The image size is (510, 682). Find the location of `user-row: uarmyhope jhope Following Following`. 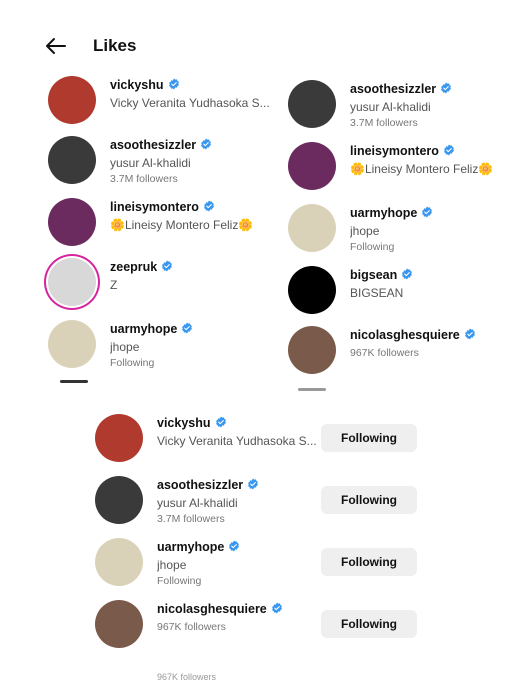

user-row: uarmyhope jhope Following Following is located at coordinates (260, 564).